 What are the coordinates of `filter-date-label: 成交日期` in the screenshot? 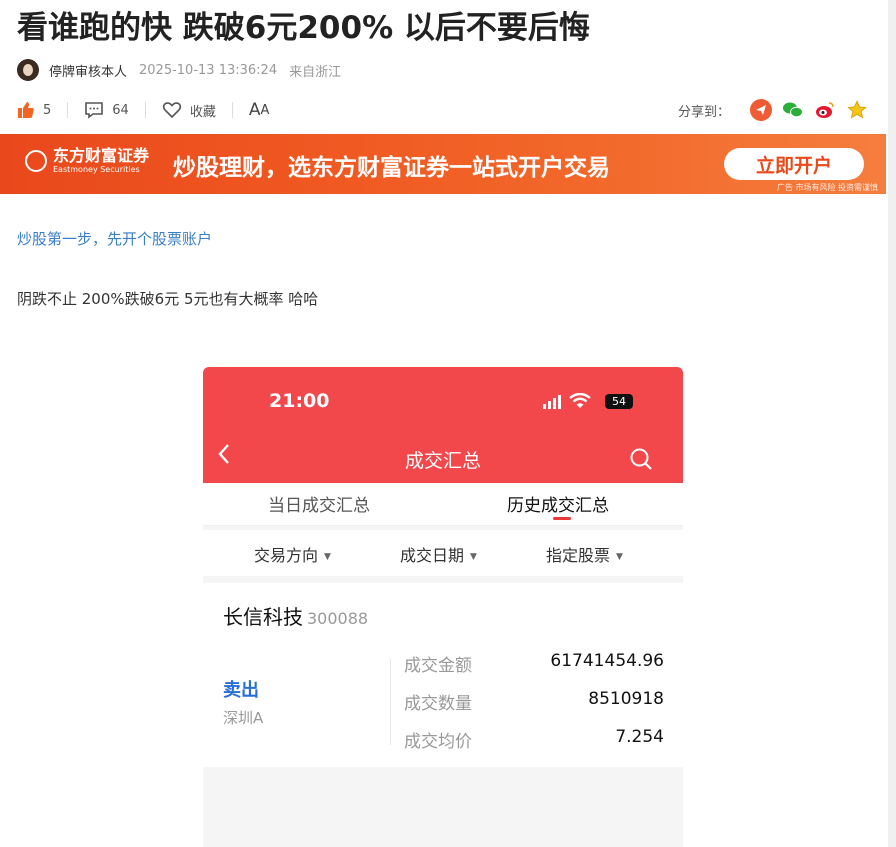 It's located at (432, 555).